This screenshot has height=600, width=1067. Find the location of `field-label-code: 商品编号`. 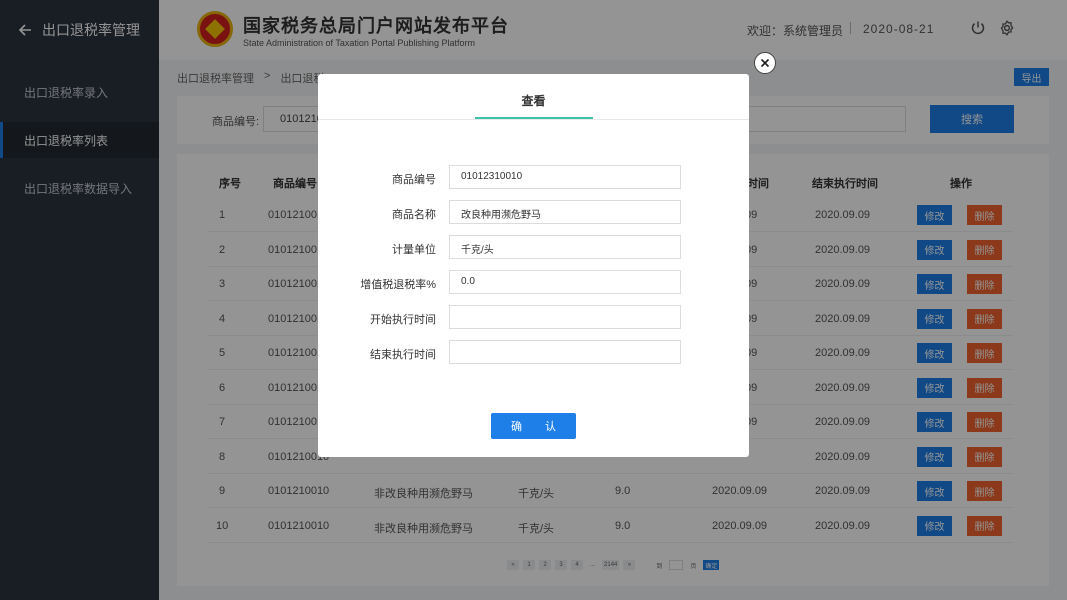

field-label-code: 商品编号 is located at coordinates (414, 180).